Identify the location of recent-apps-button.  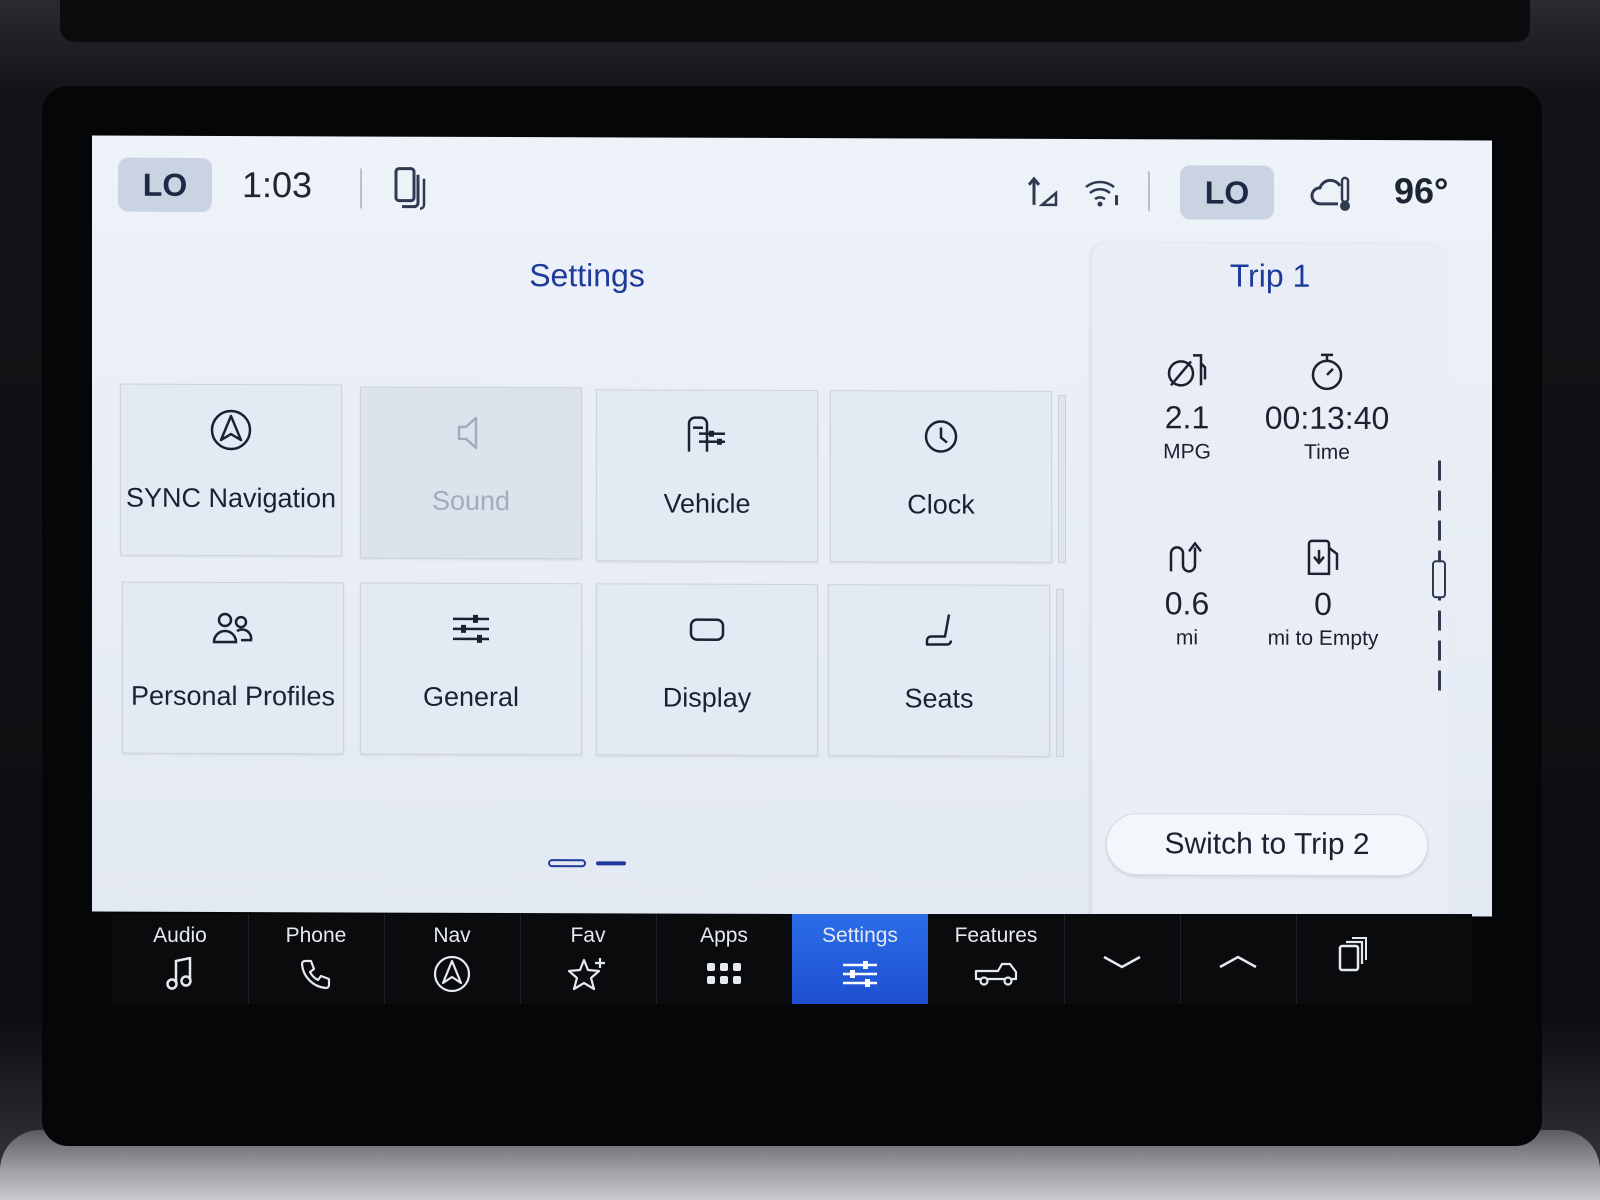
(1354, 959).